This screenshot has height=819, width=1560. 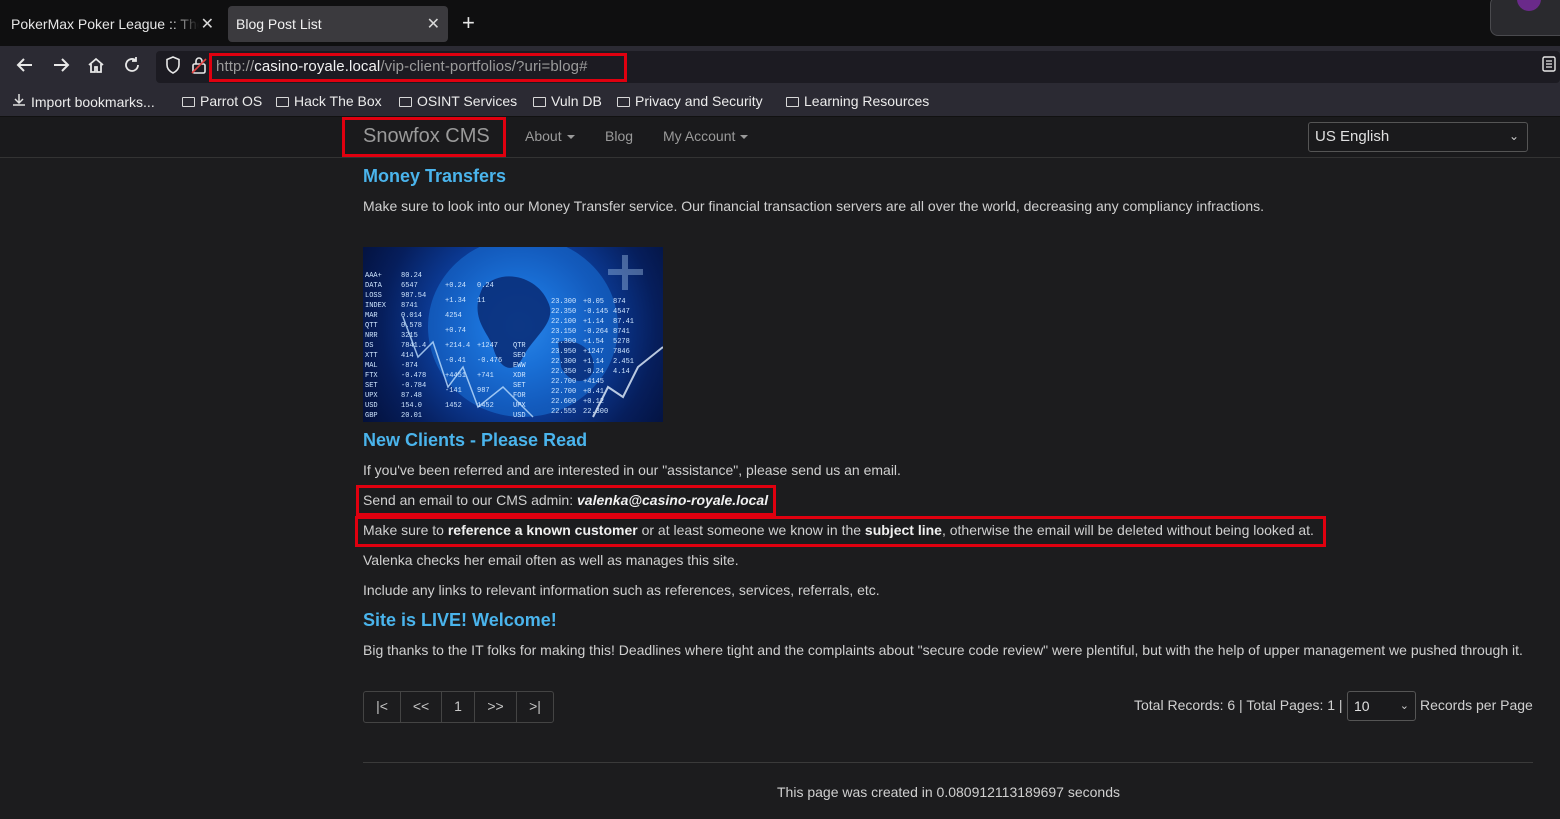 What do you see at coordinates (382, 707) in the screenshot?
I see `page-first-button: |<` at bounding box center [382, 707].